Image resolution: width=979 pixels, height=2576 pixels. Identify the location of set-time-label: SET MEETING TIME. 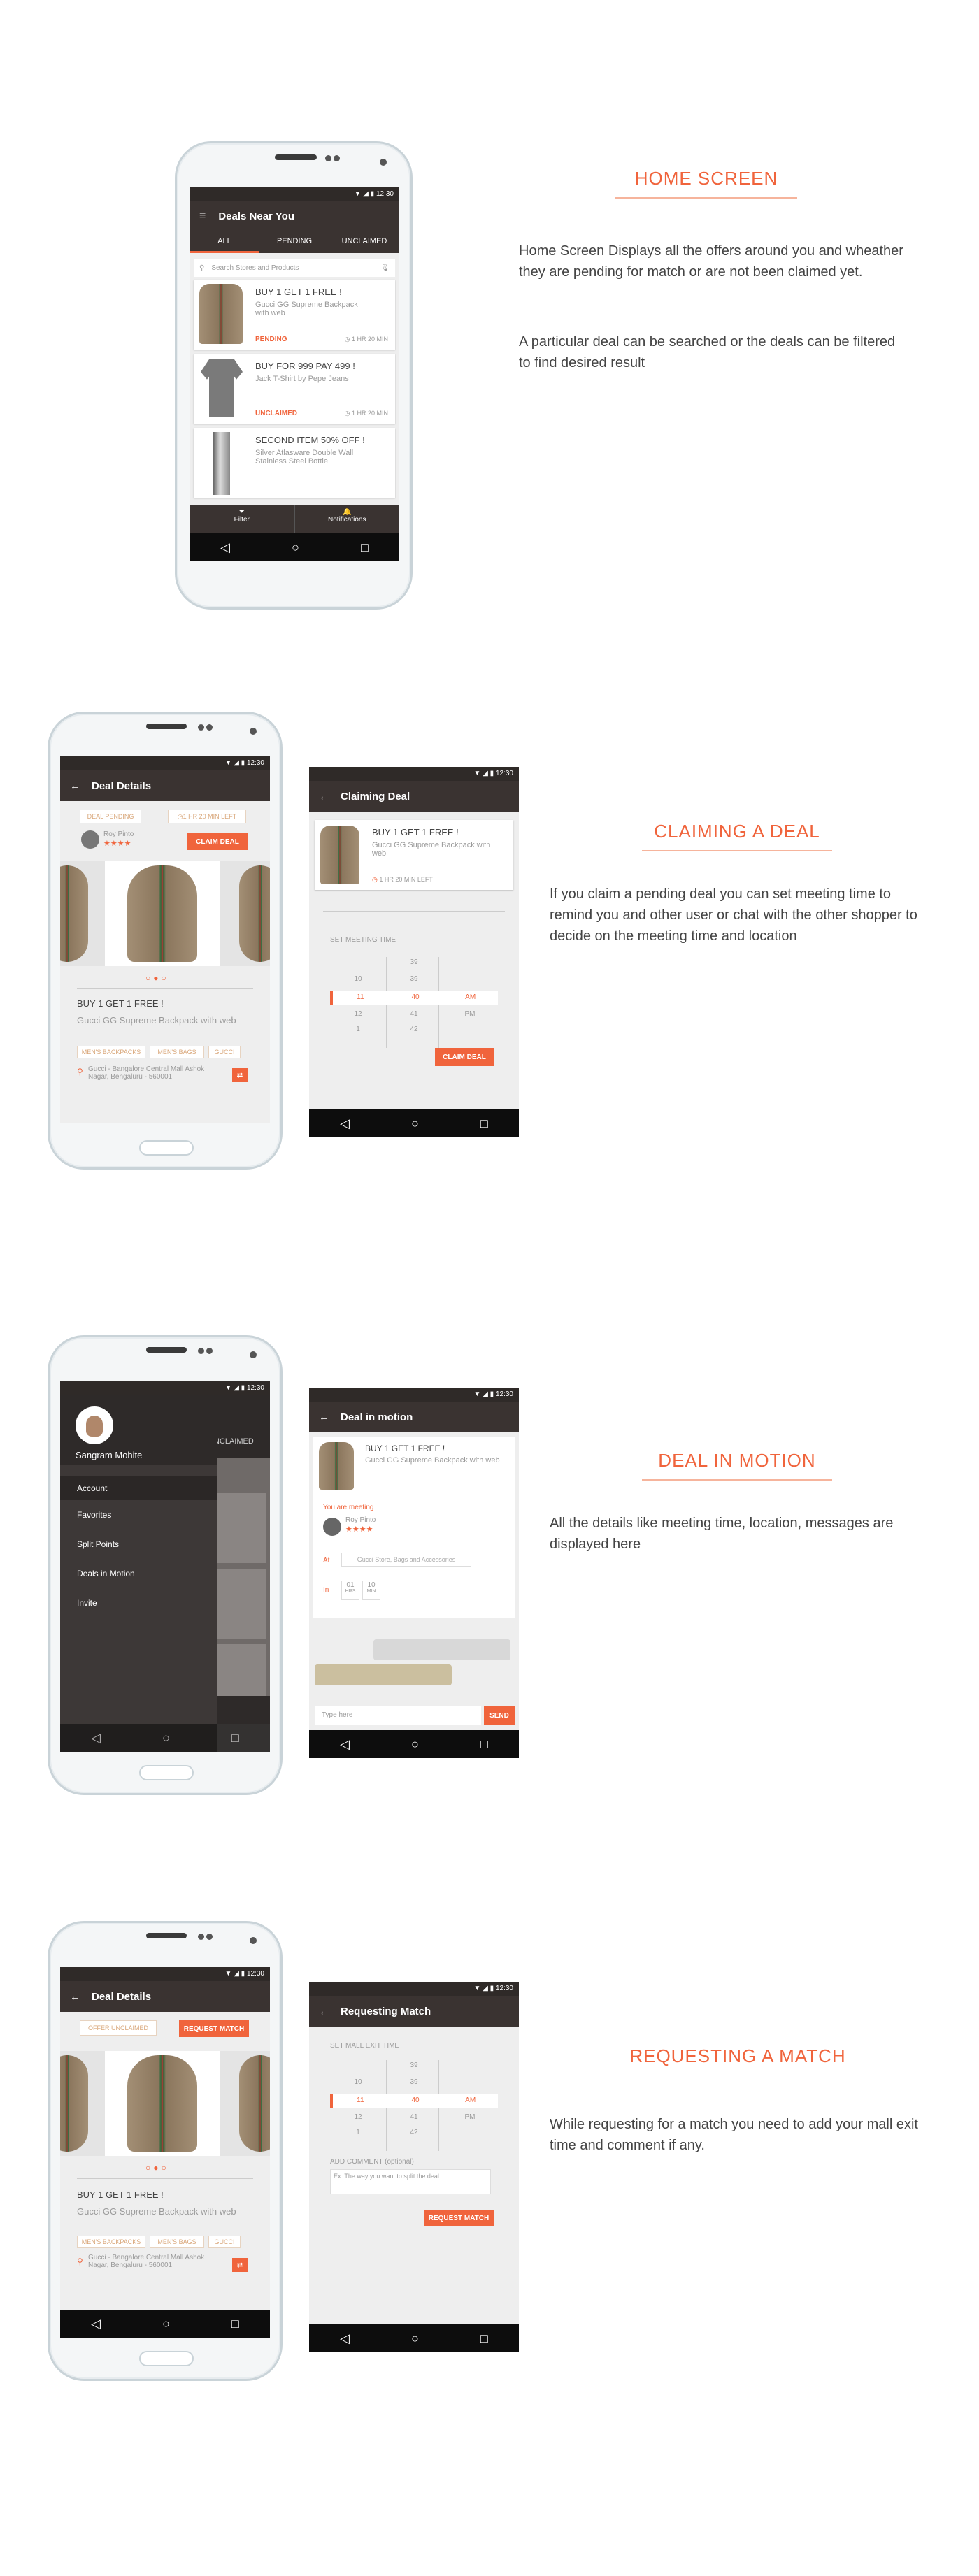
(363, 940).